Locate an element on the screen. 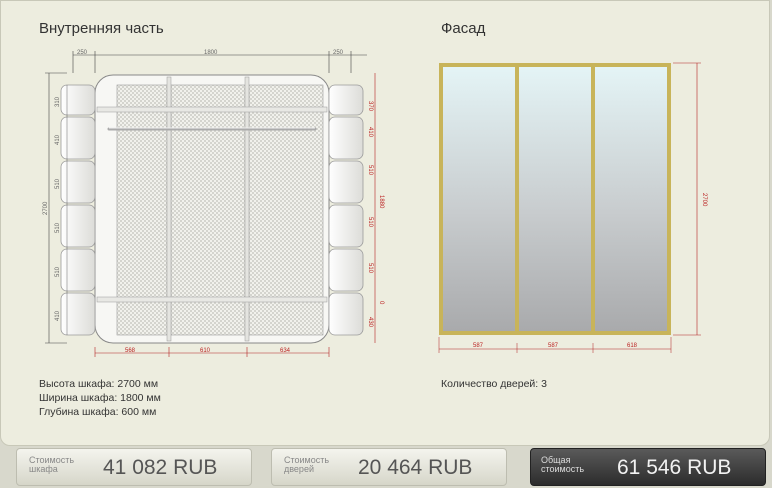  left-dim-3: 510 is located at coordinates (58, 227).